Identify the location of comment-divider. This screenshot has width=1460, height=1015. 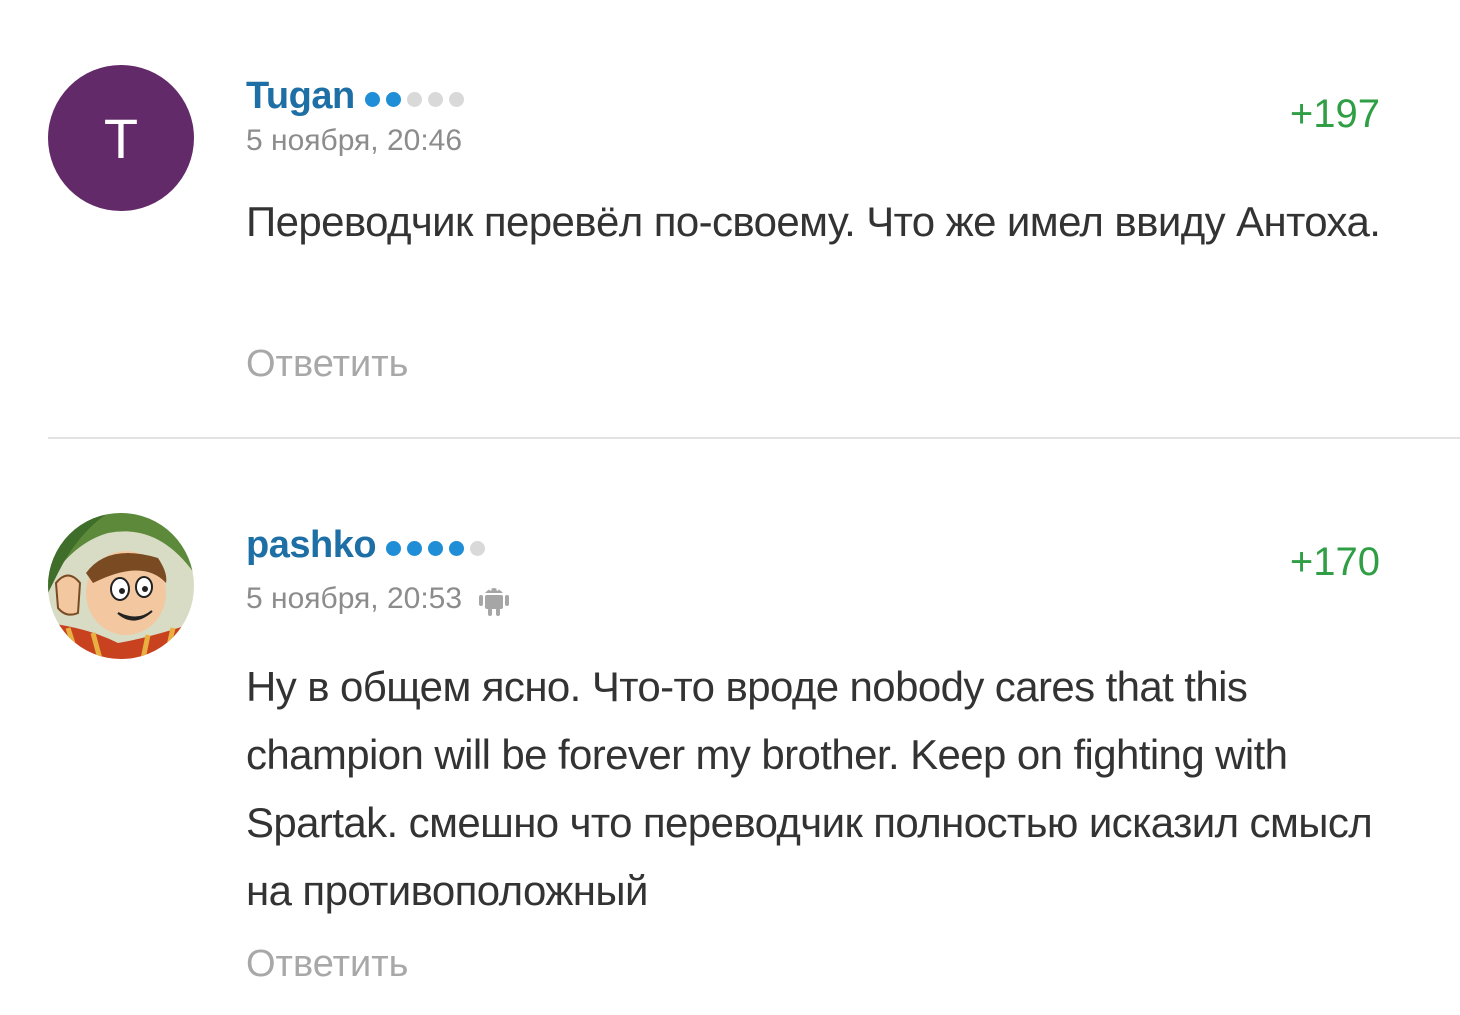
(754, 438).